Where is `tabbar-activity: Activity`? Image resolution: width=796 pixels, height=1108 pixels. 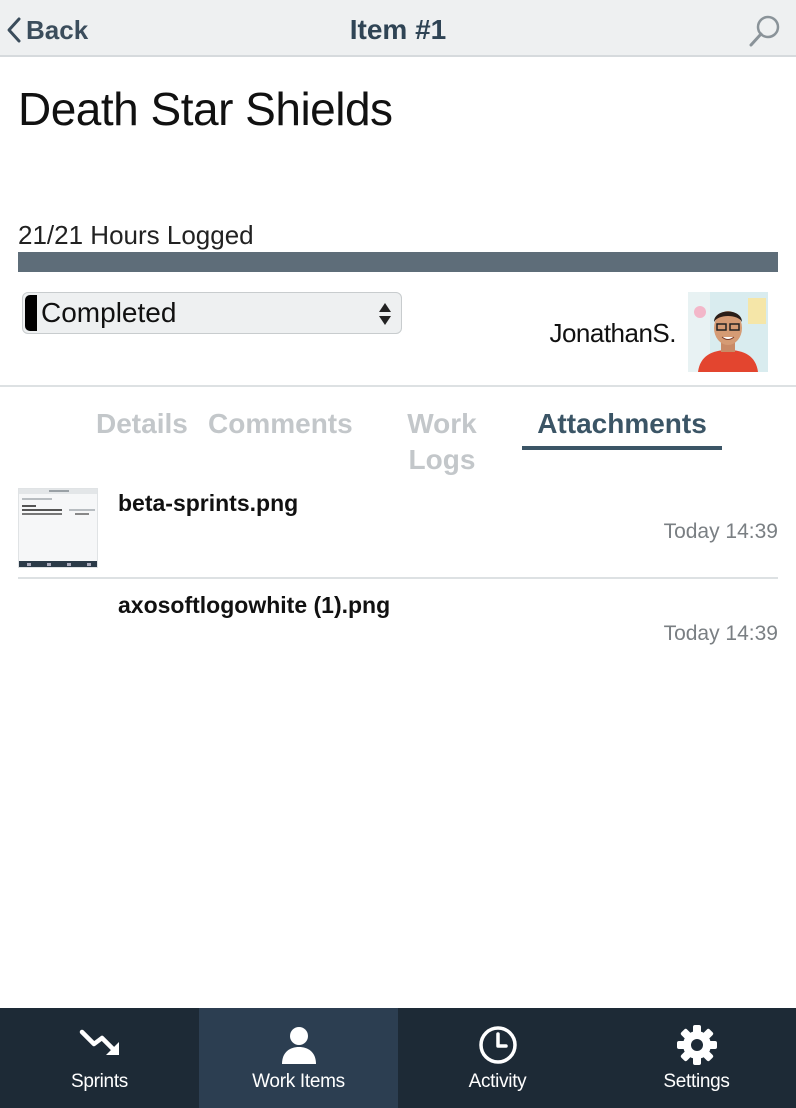
tabbar-activity: Activity is located at coordinates (497, 1058).